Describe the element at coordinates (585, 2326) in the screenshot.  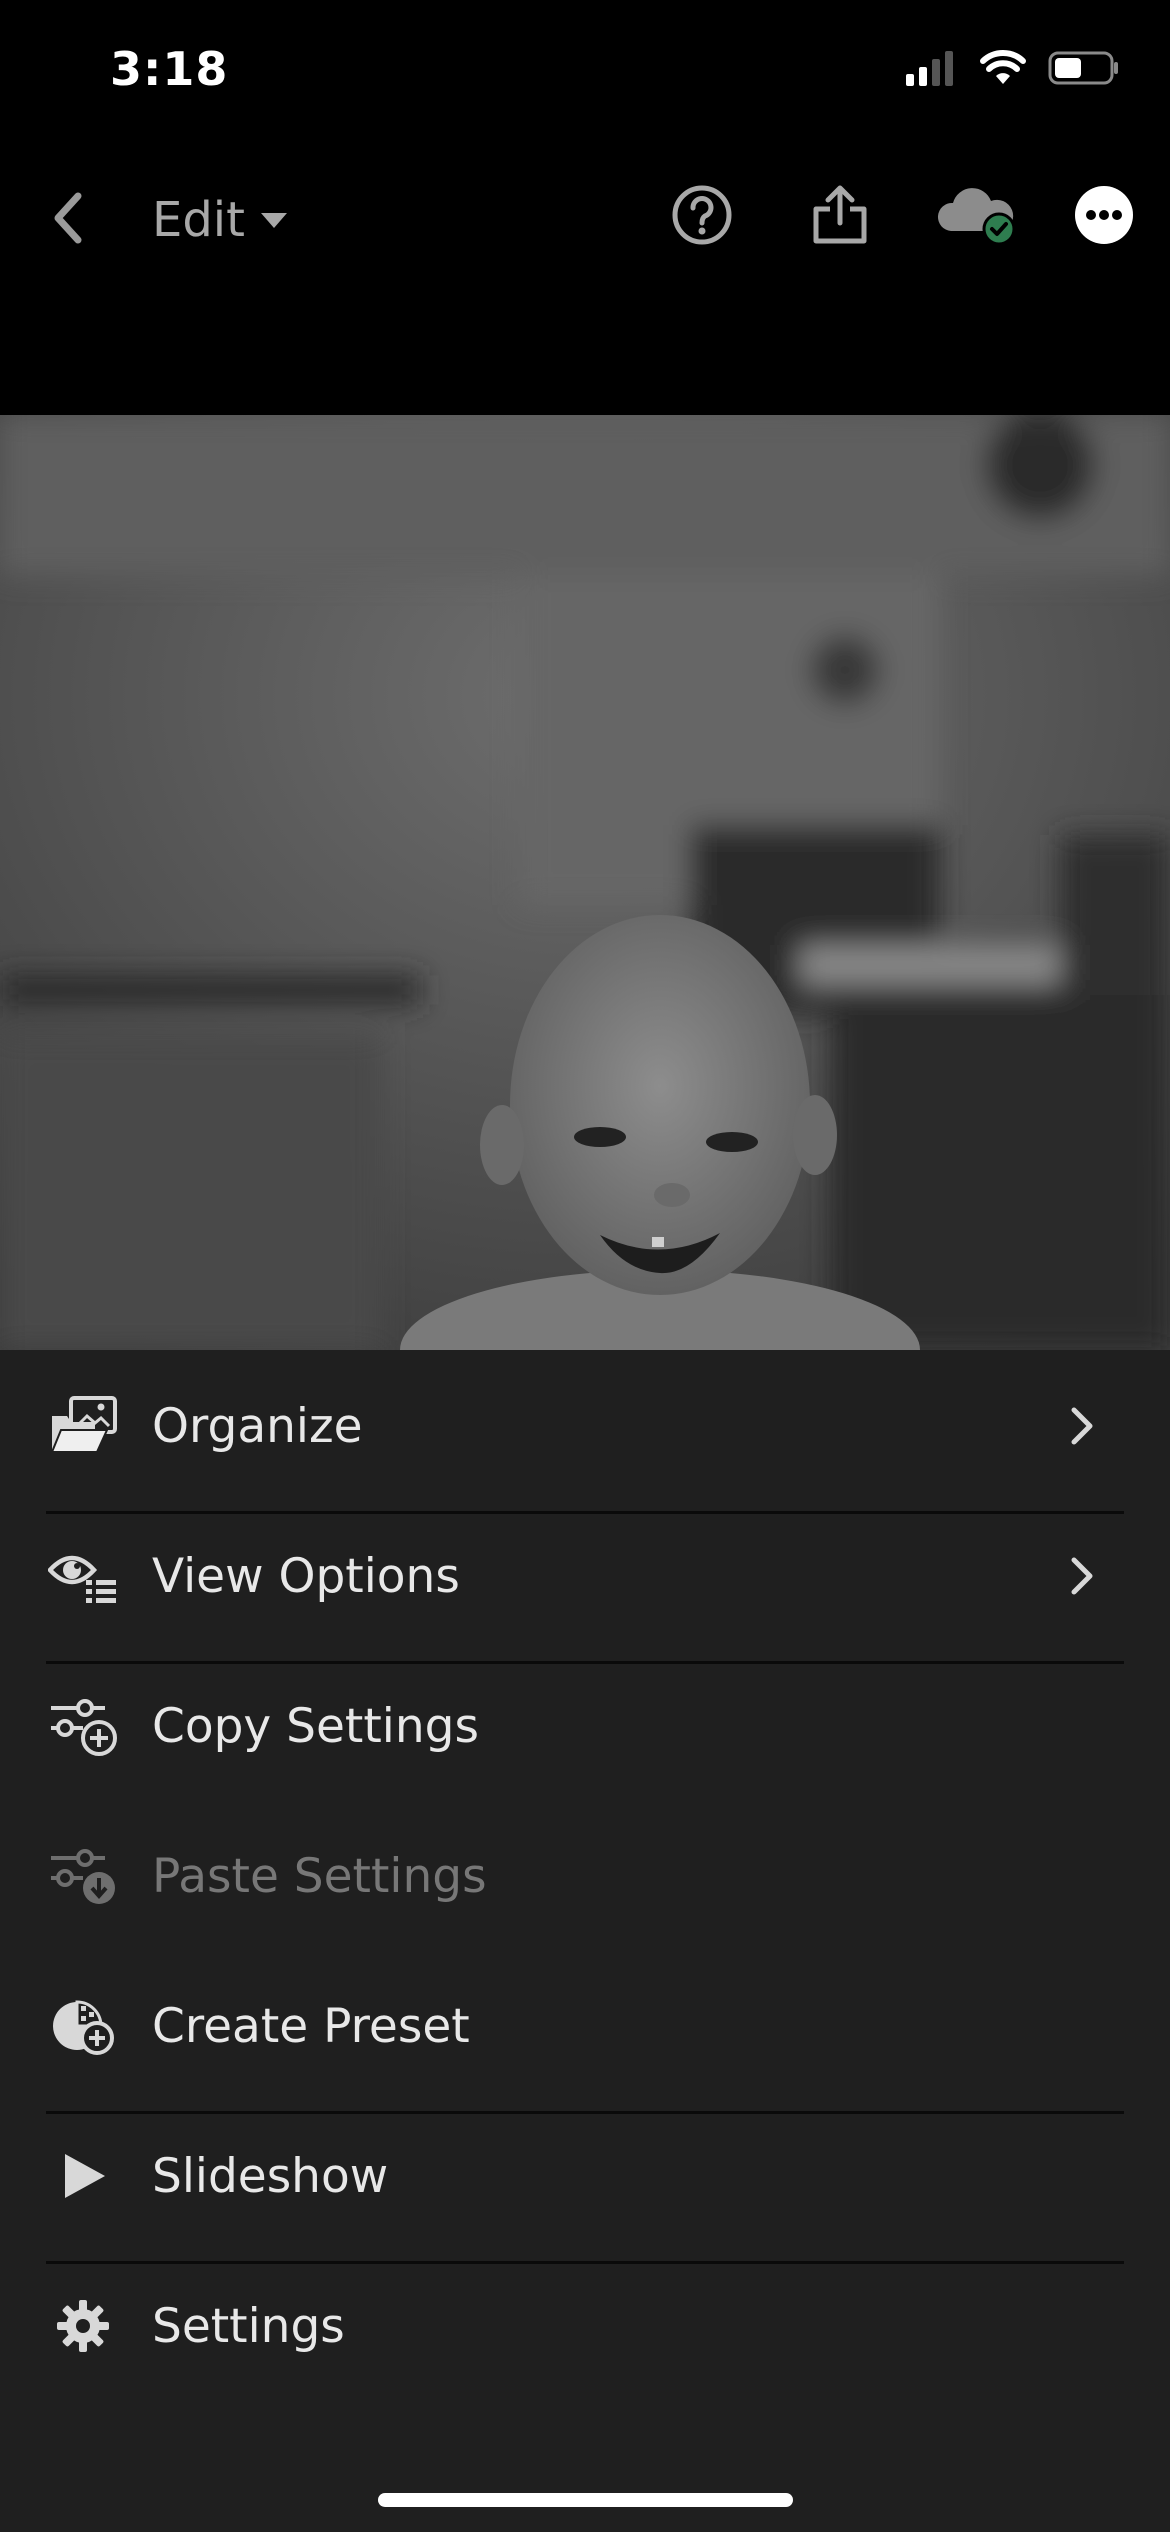
I see `menu-item-settings: Settings` at that location.